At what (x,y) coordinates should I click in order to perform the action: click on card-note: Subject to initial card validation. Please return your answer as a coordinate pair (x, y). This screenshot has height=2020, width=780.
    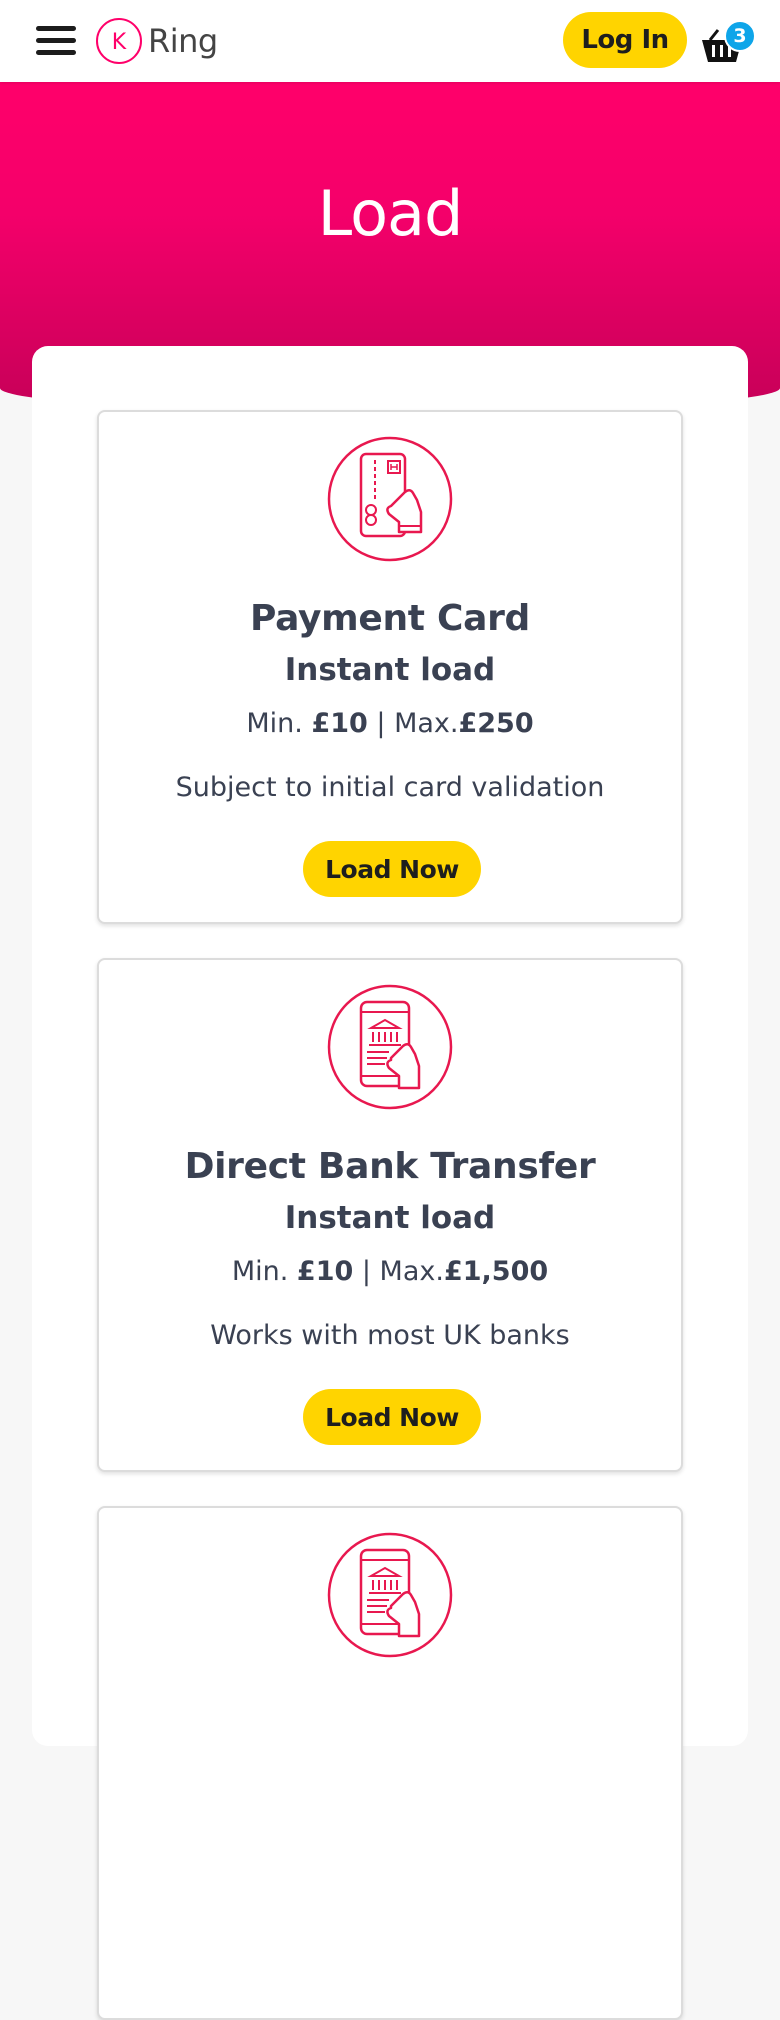
    Looking at the image, I should click on (390, 787).